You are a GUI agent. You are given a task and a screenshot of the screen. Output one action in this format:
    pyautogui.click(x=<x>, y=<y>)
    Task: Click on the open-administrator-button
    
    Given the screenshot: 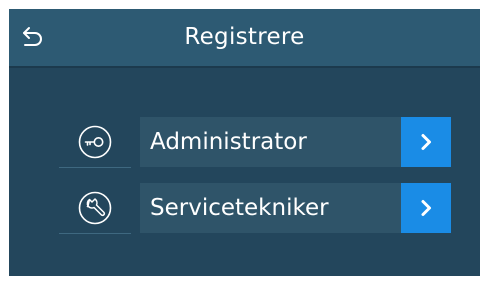 What is the action you would take?
    pyautogui.click(x=426, y=142)
    